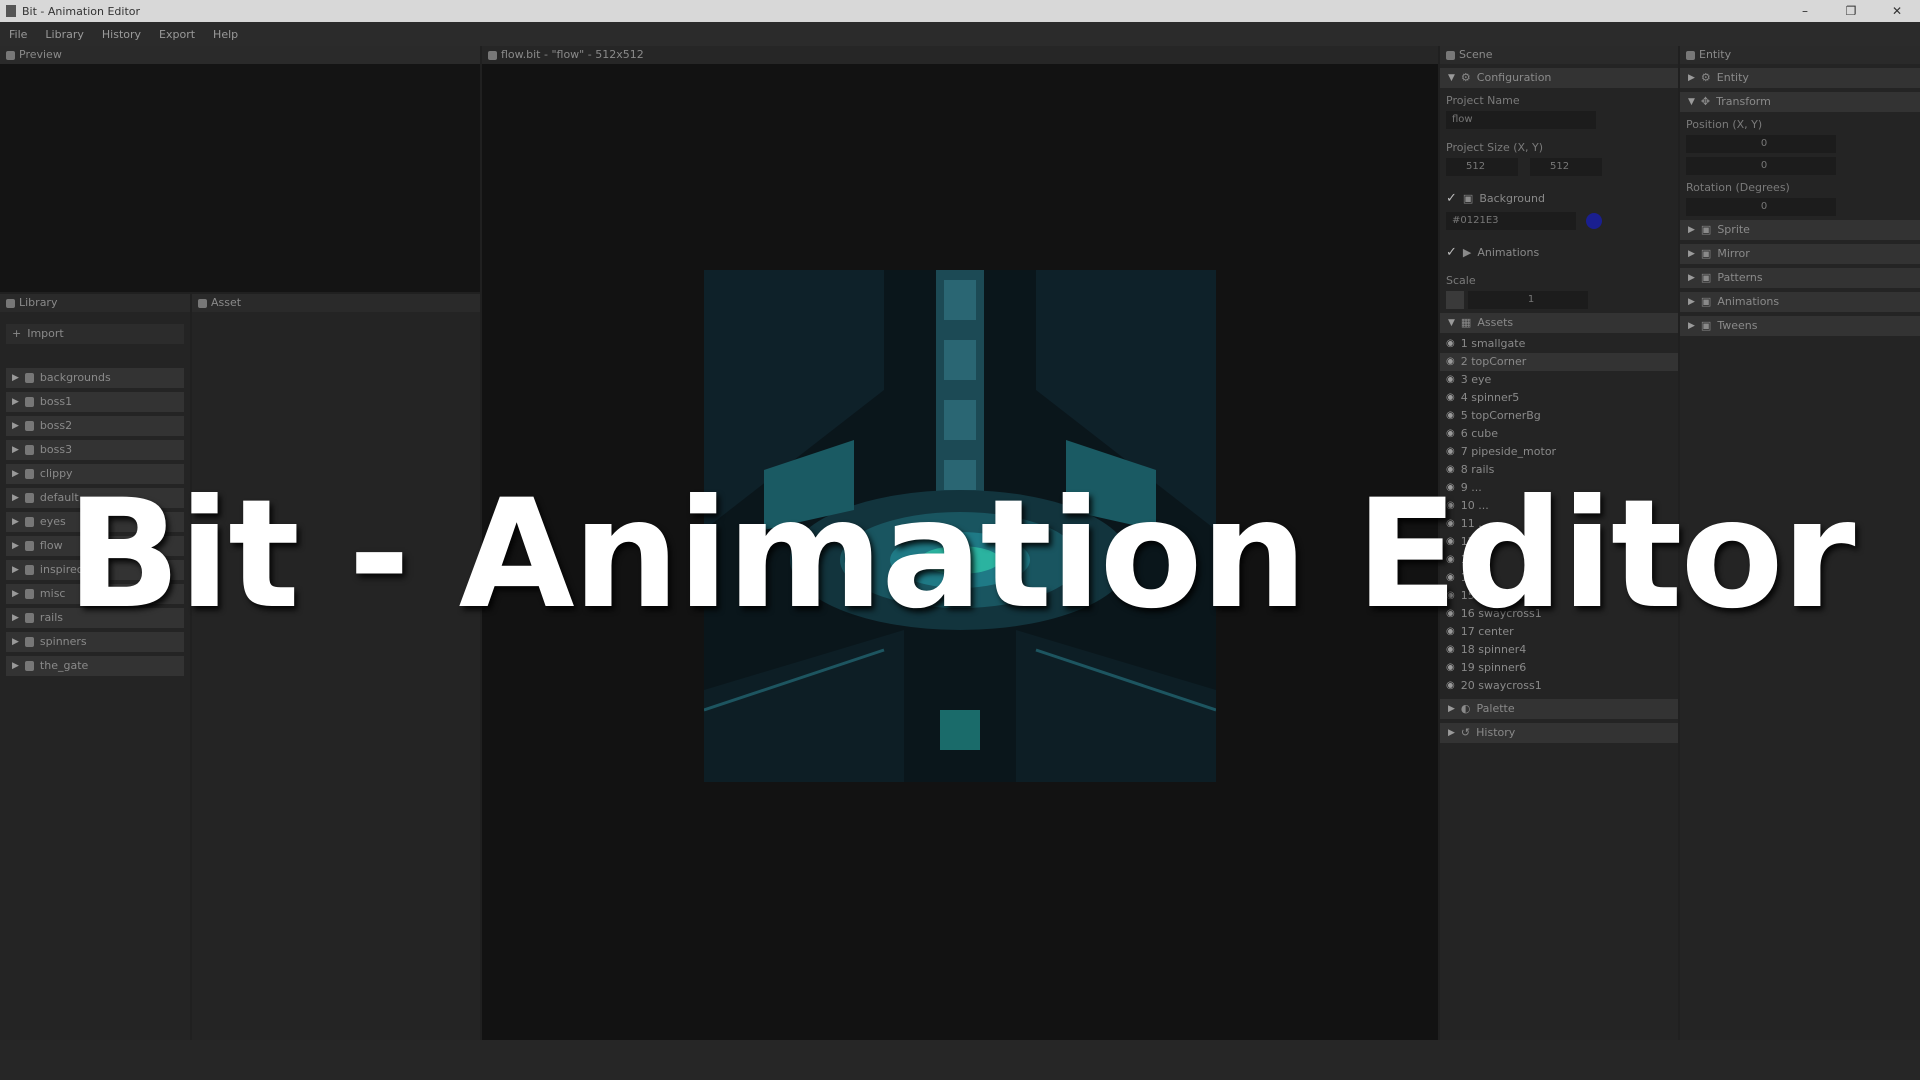  I want to click on configuration-label: Configuration, so click(1514, 77).